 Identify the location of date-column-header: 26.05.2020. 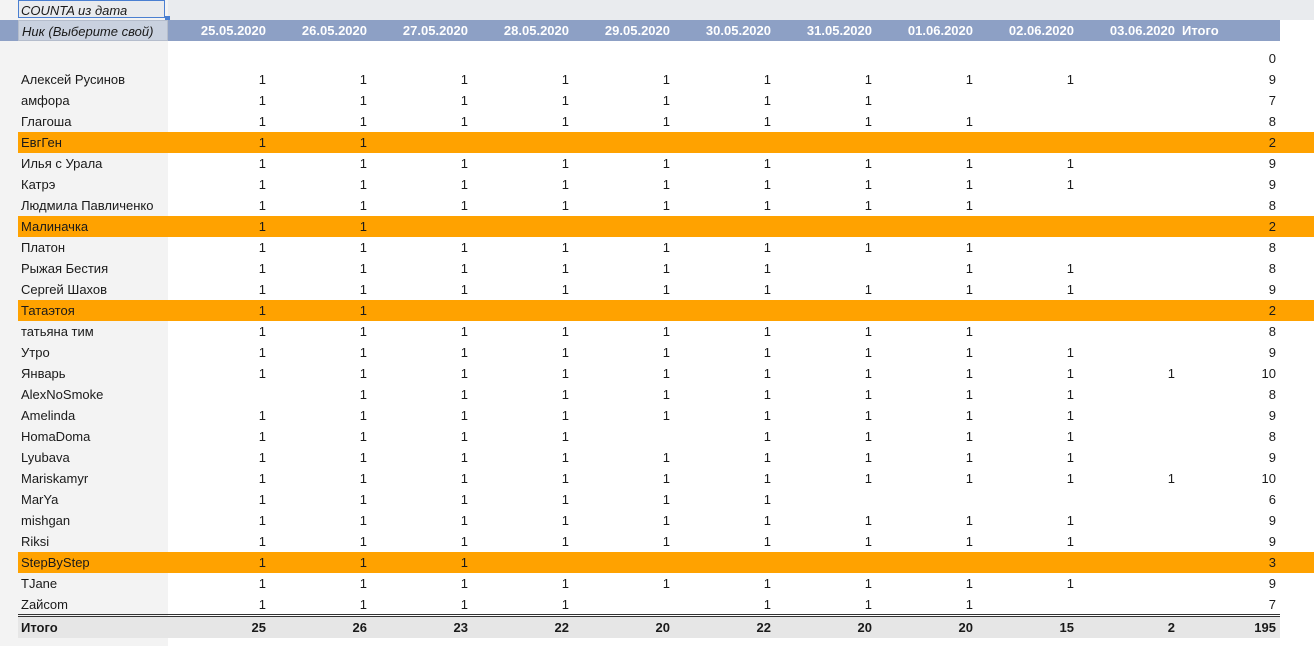
(322, 30).